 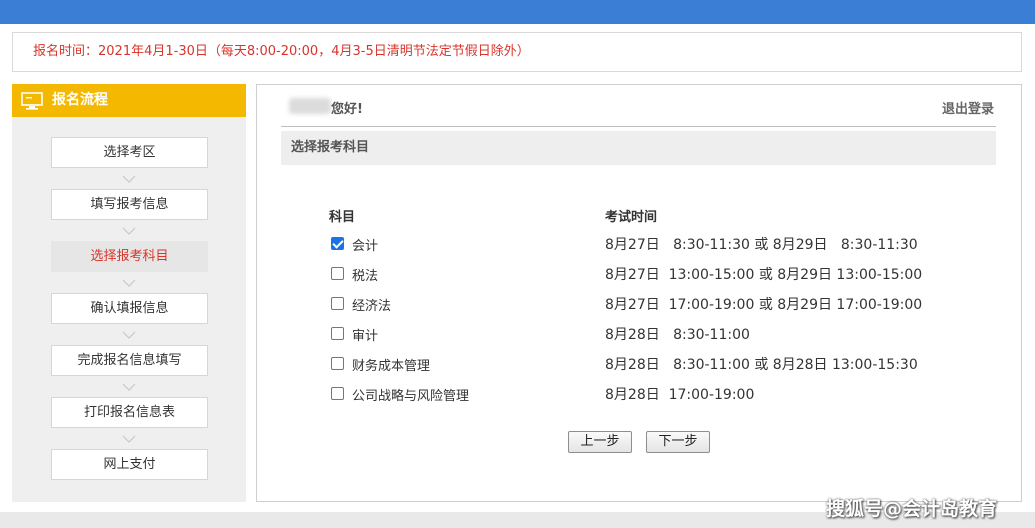 What do you see at coordinates (129, 256) in the screenshot?
I see `step-select-subjects: 选择报考科目` at bounding box center [129, 256].